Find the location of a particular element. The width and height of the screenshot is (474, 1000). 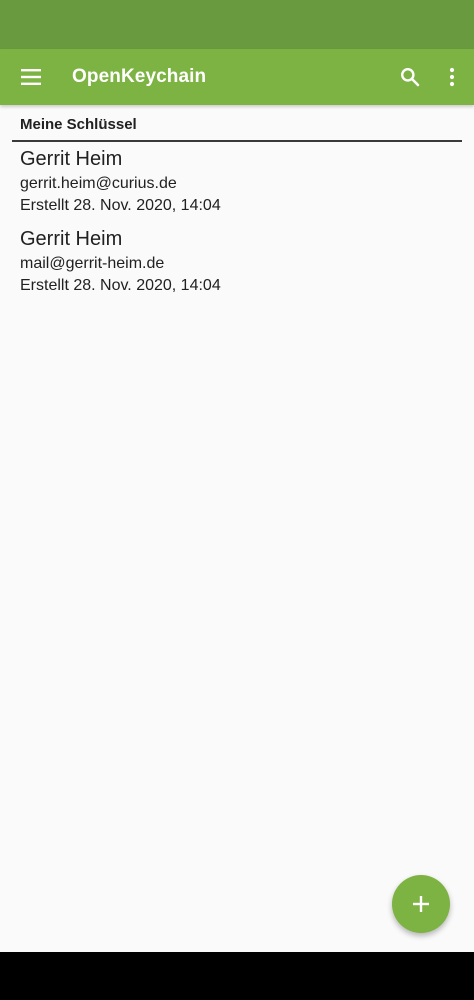

overflow-menu-button is located at coordinates (452, 77).